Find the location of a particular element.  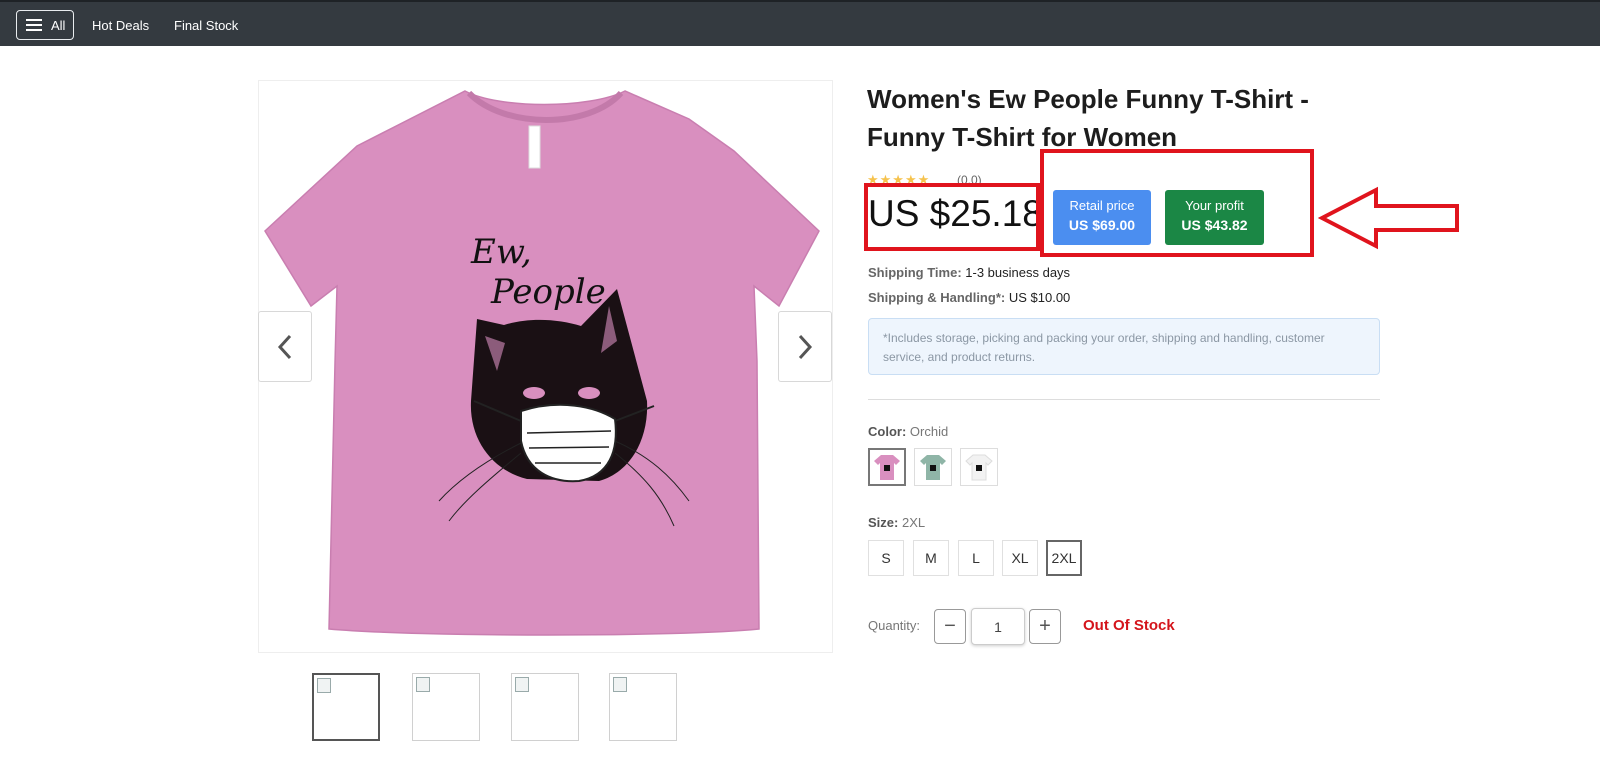

all-label: All is located at coordinates (58, 25).